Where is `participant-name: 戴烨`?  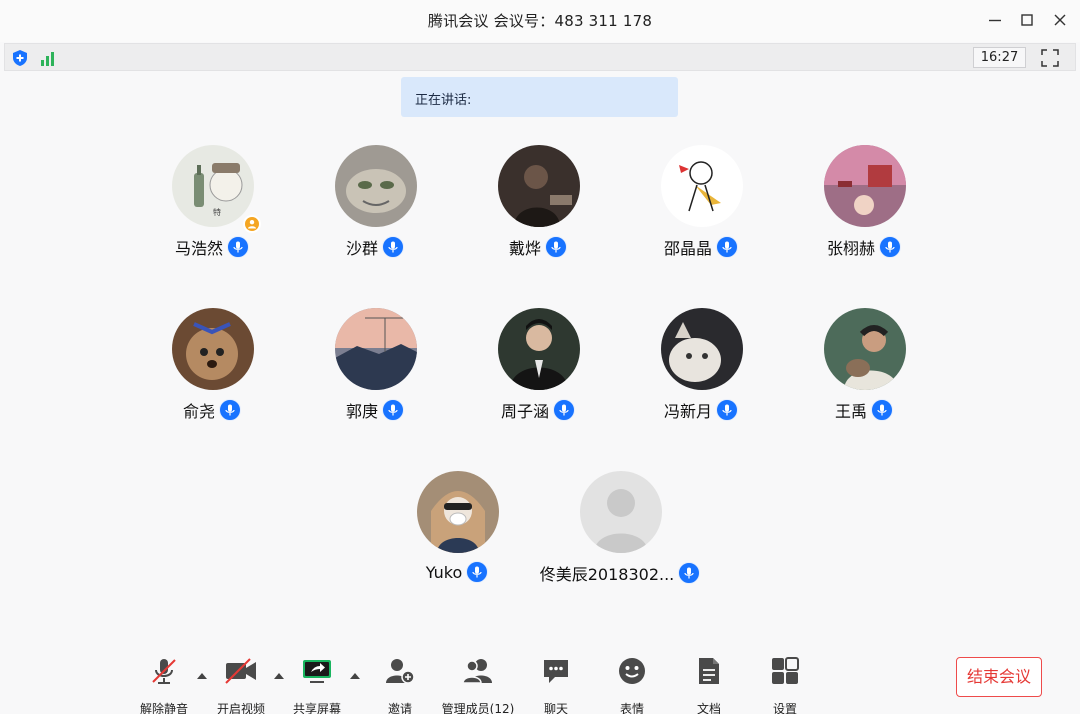 participant-name: 戴烨 is located at coordinates (524, 248).